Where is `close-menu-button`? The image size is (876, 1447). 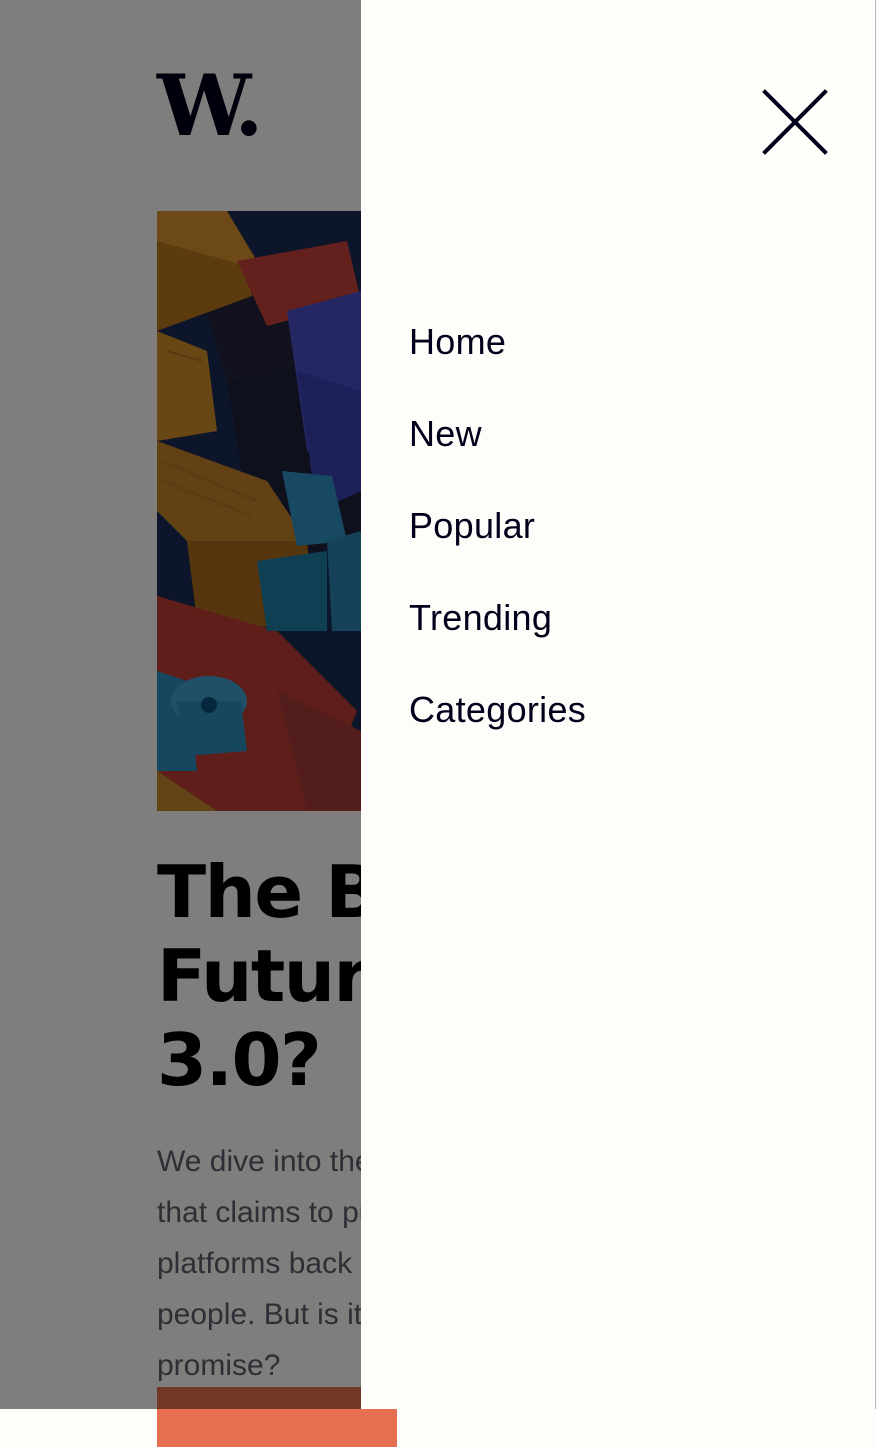
close-menu-button is located at coordinates (795, 122).